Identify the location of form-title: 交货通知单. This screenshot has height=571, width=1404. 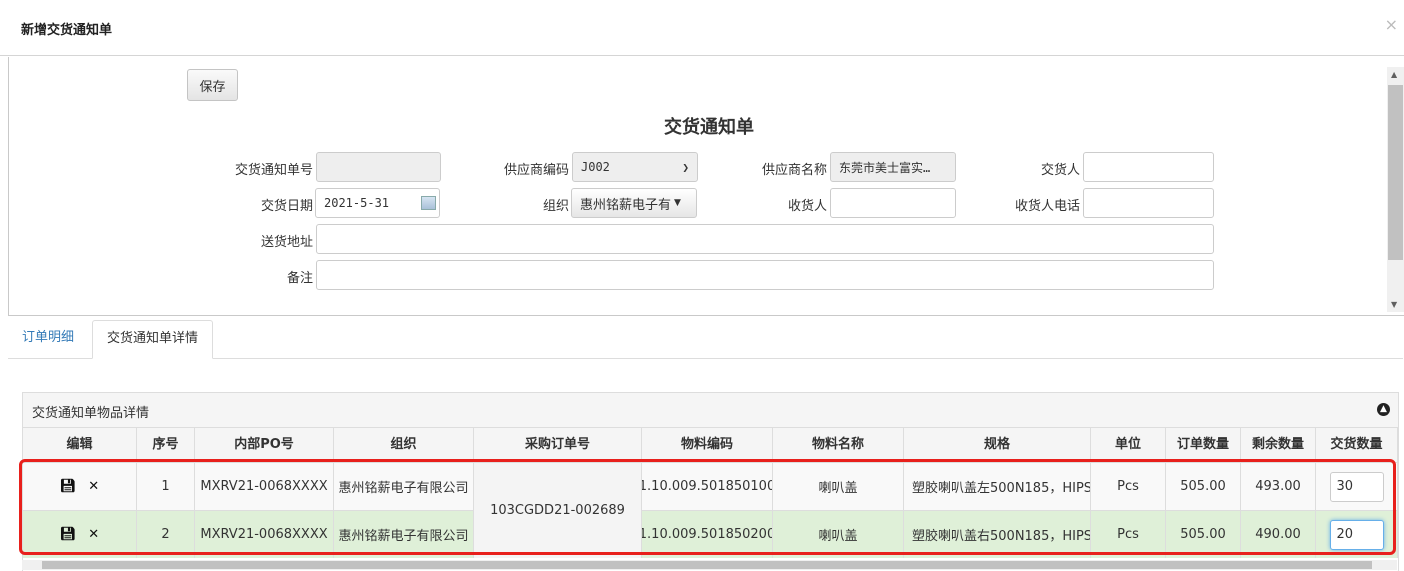
(709, 127).